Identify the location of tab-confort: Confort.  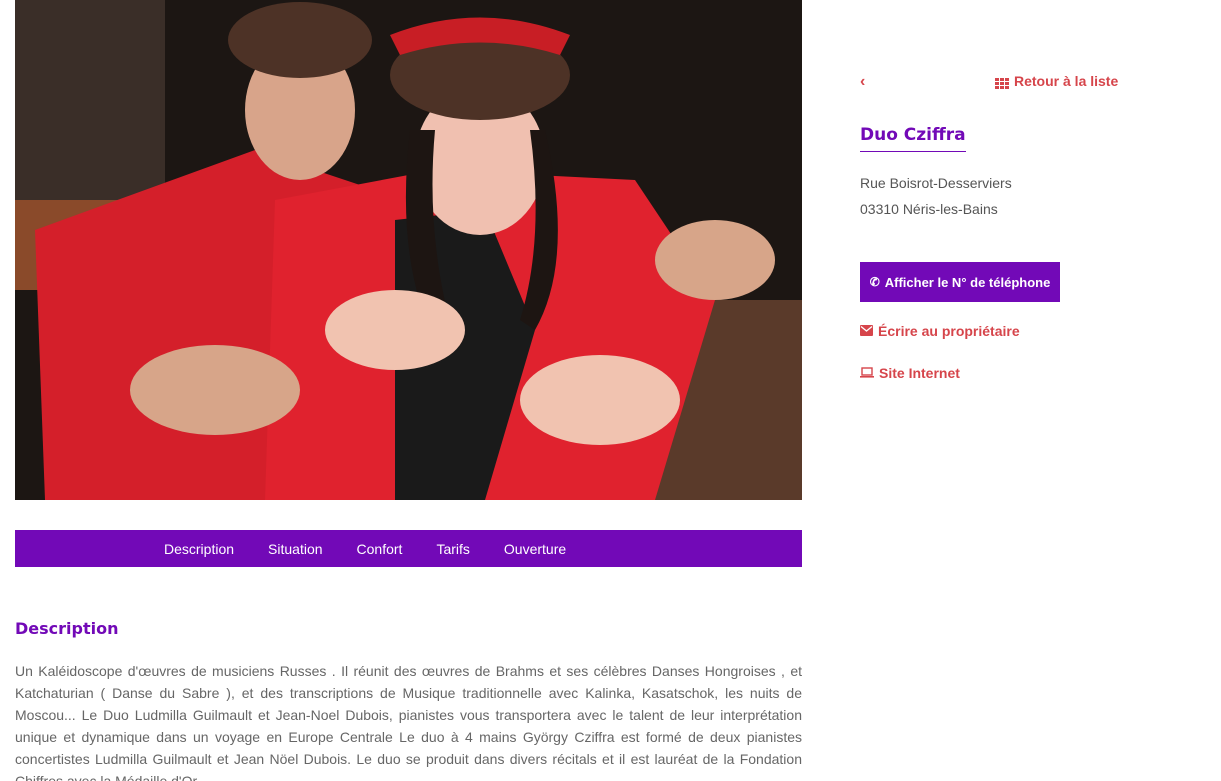
(380, 549).